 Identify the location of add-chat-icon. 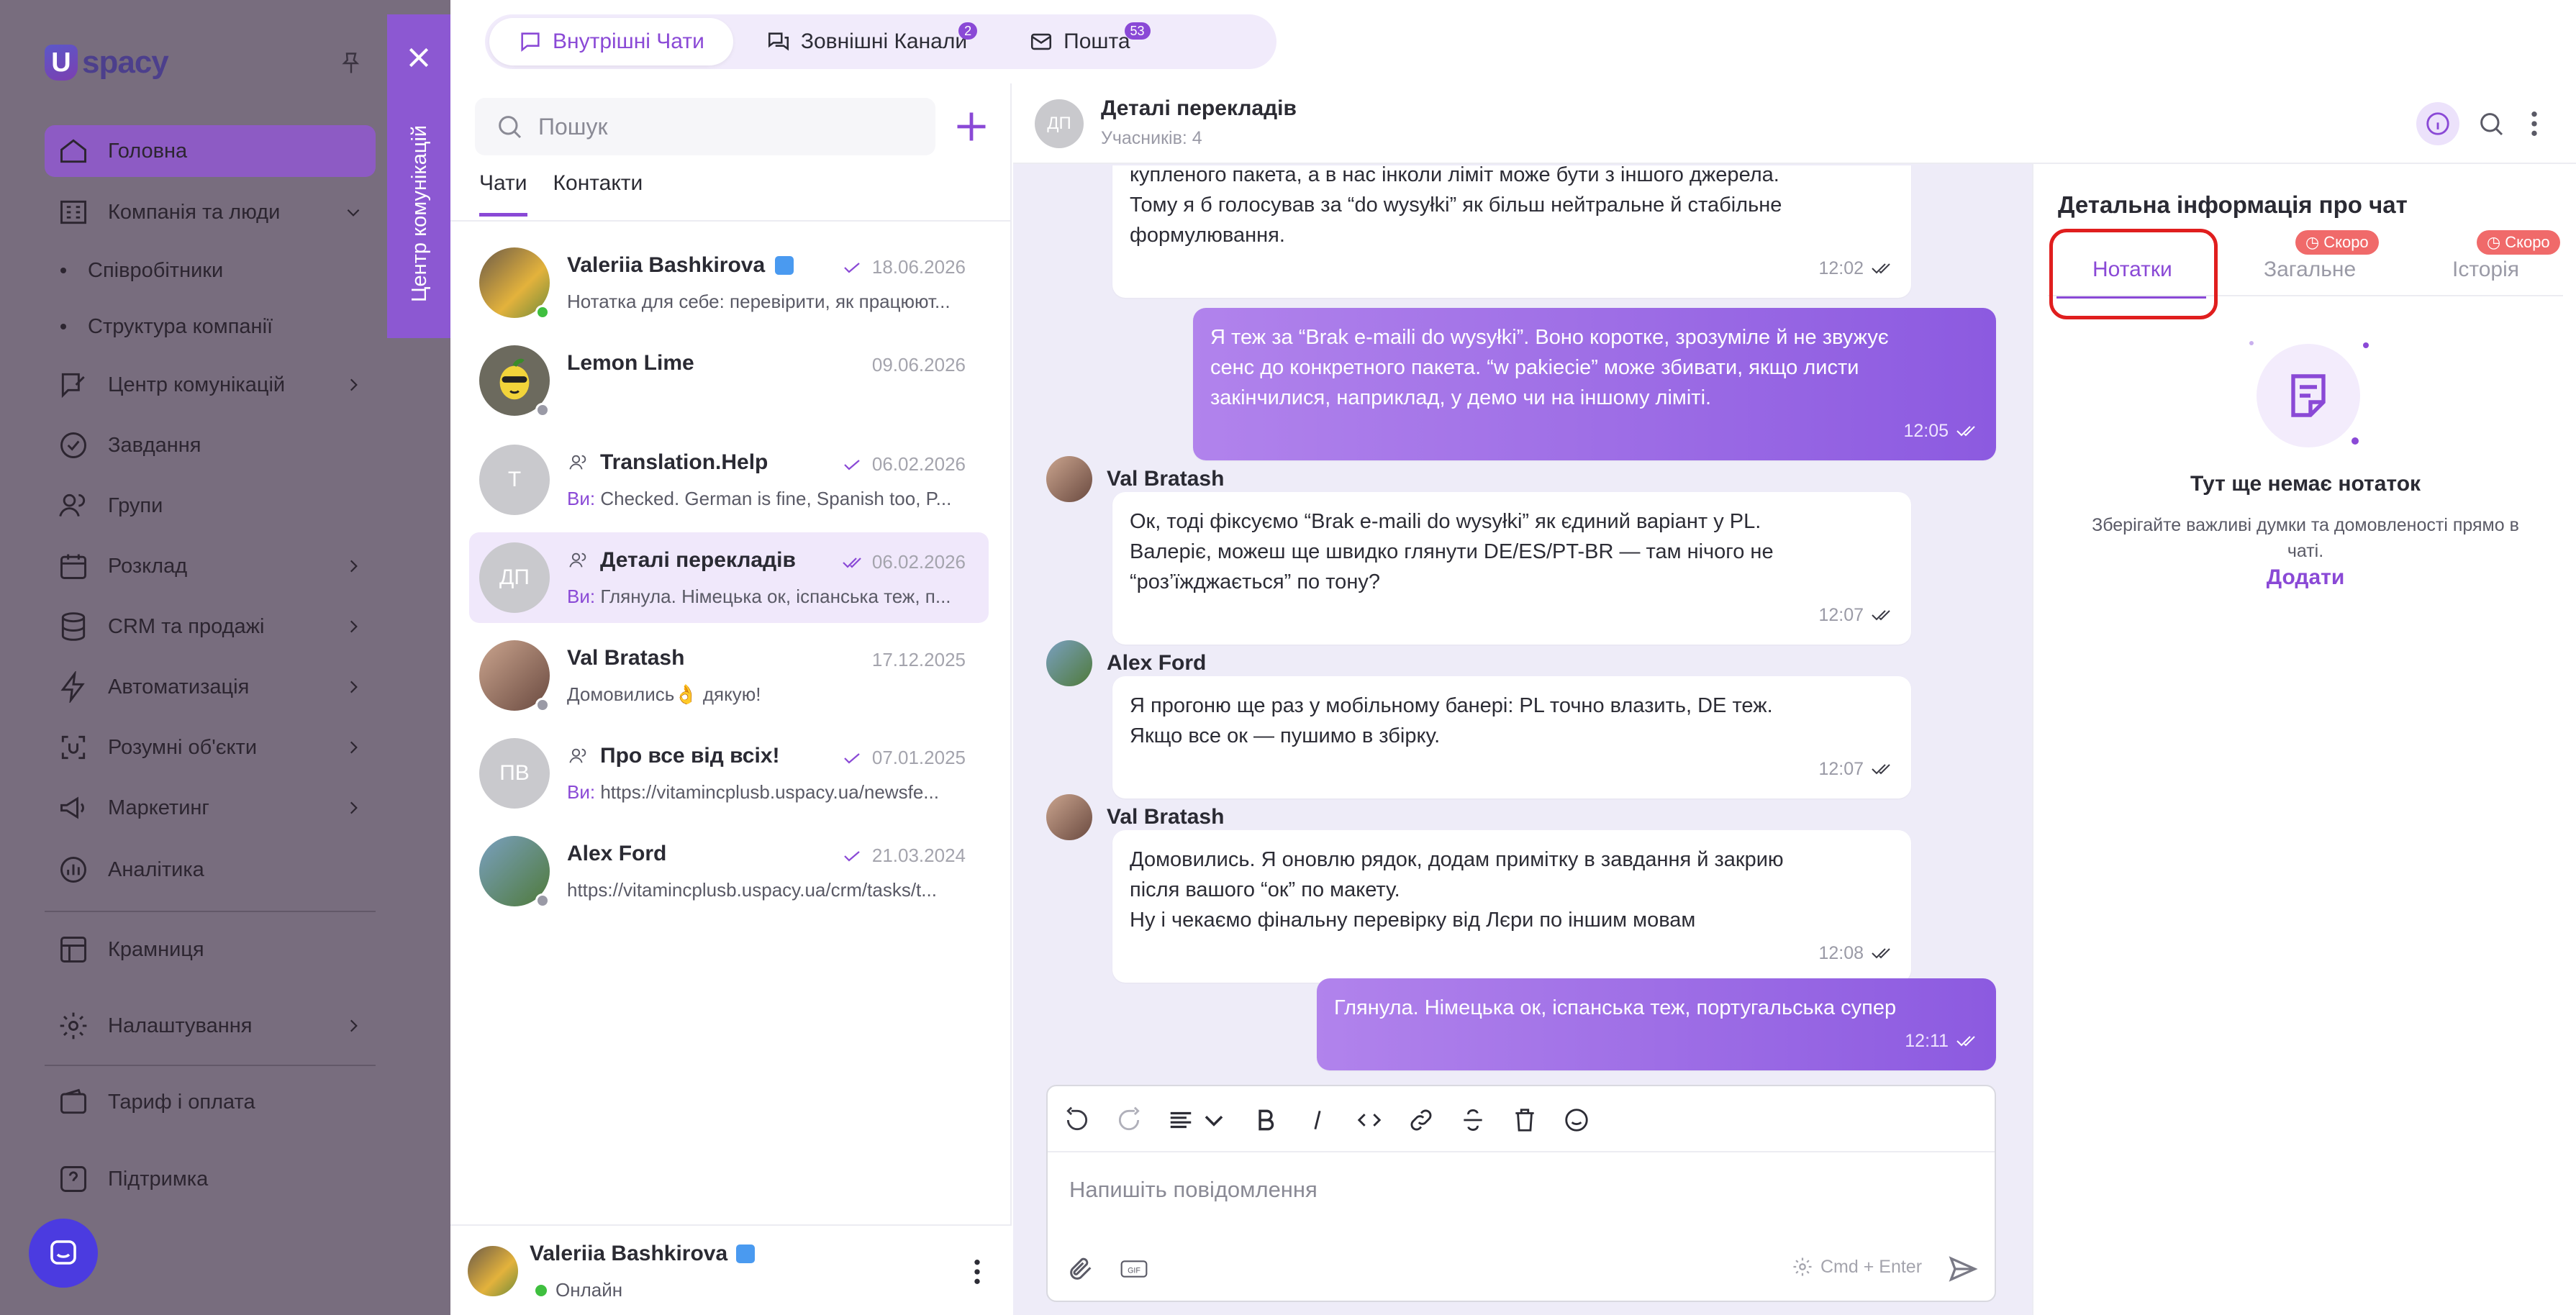
(971, 126).